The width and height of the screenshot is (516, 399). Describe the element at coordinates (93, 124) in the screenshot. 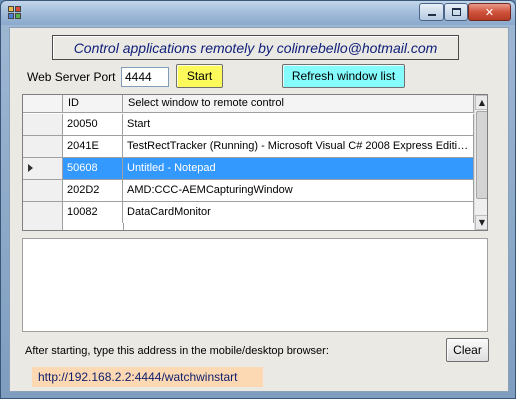

I see `cell-id: 20050` at that location.